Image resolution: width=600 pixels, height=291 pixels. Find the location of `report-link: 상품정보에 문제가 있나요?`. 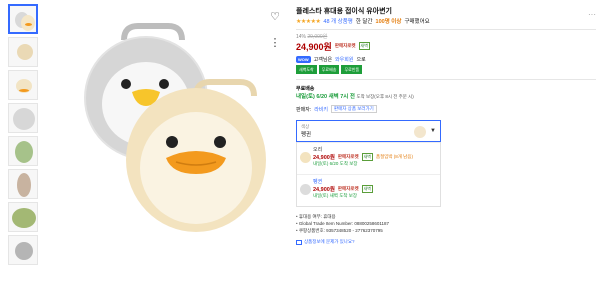

report-link: 상품정보에 문제가 있나요? is located at coordinates (446, 242).